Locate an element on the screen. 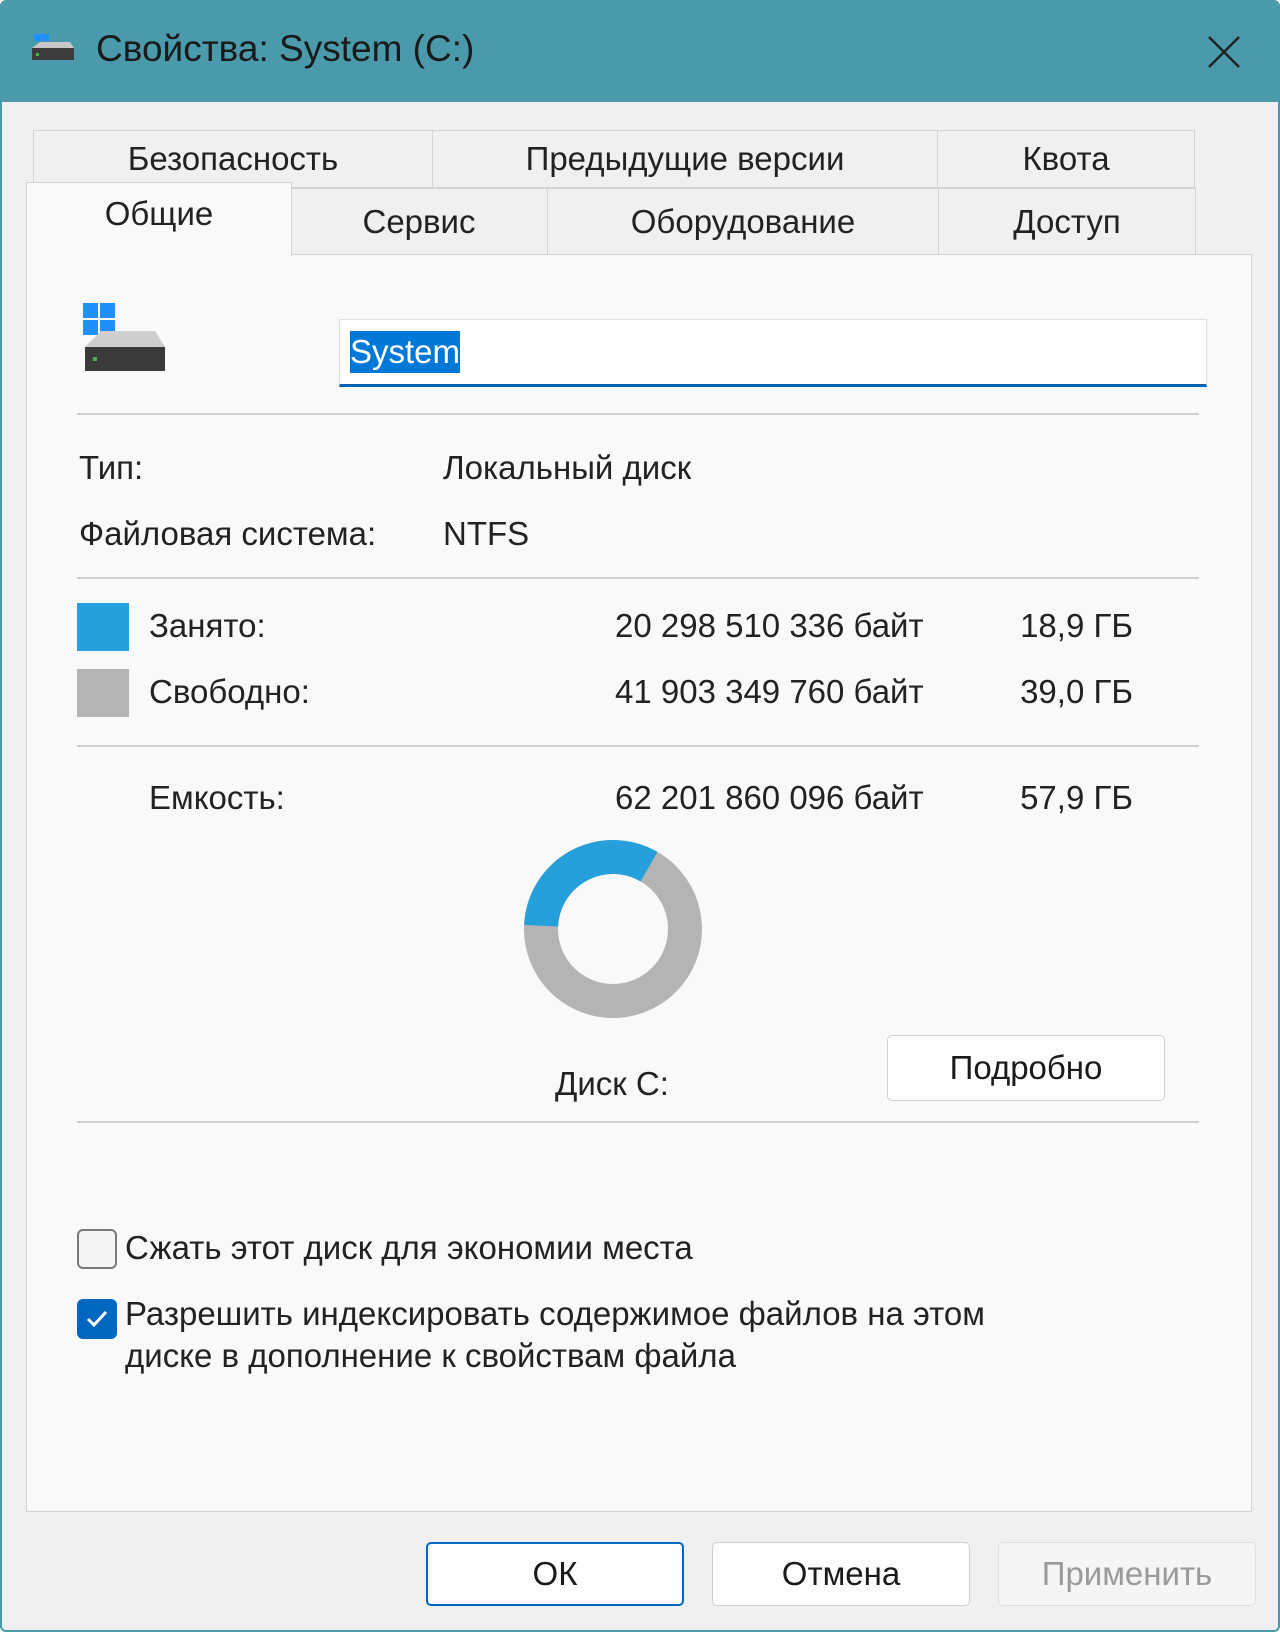  tab-label: Безопасность is located at coordinates (233, 158).